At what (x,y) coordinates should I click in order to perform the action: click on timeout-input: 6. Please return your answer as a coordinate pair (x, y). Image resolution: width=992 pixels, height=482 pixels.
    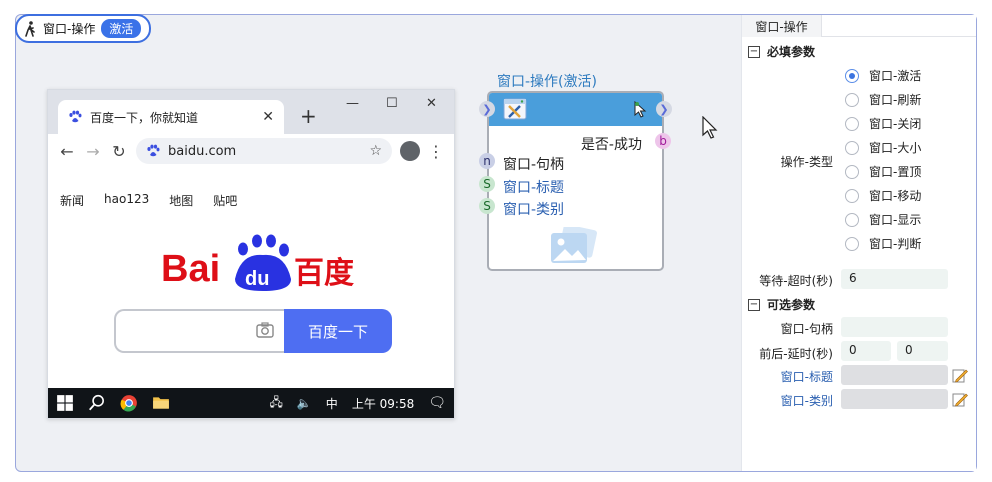
    Looking at the image, I should click on (894, 279).